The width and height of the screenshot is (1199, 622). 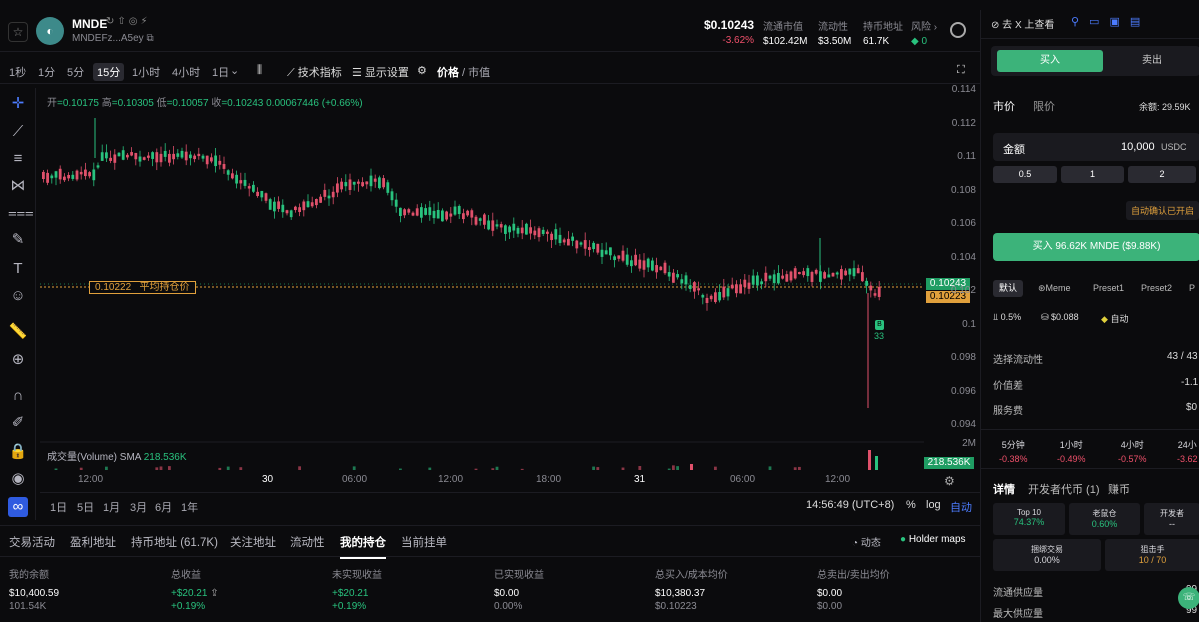 I want to click on buy-submit-button: 买入 96.62K MNDE ($9.88K), so click(x=1096, y=247).